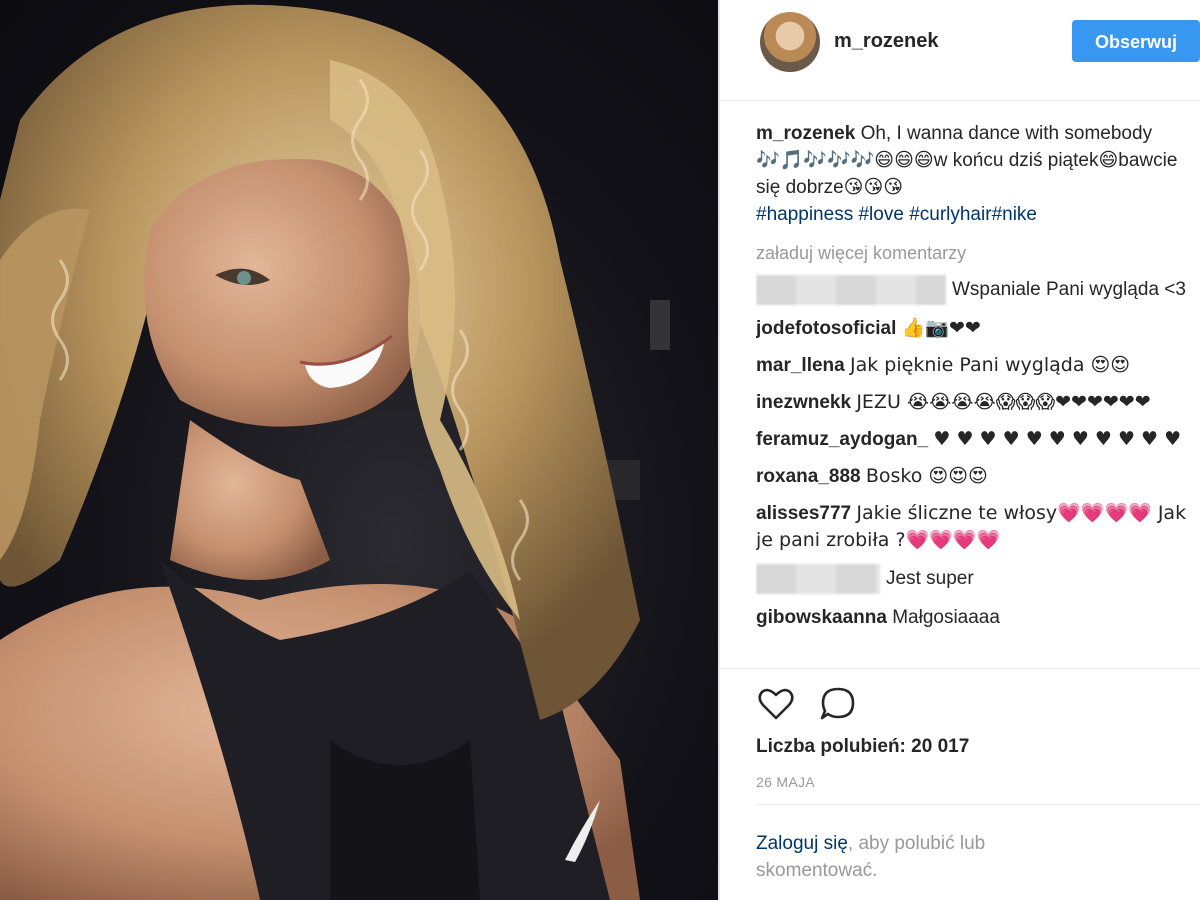  I want to click on list-item: mar_llena Jak pięknie Pani wygląda 😍😍, so click(976, 365).